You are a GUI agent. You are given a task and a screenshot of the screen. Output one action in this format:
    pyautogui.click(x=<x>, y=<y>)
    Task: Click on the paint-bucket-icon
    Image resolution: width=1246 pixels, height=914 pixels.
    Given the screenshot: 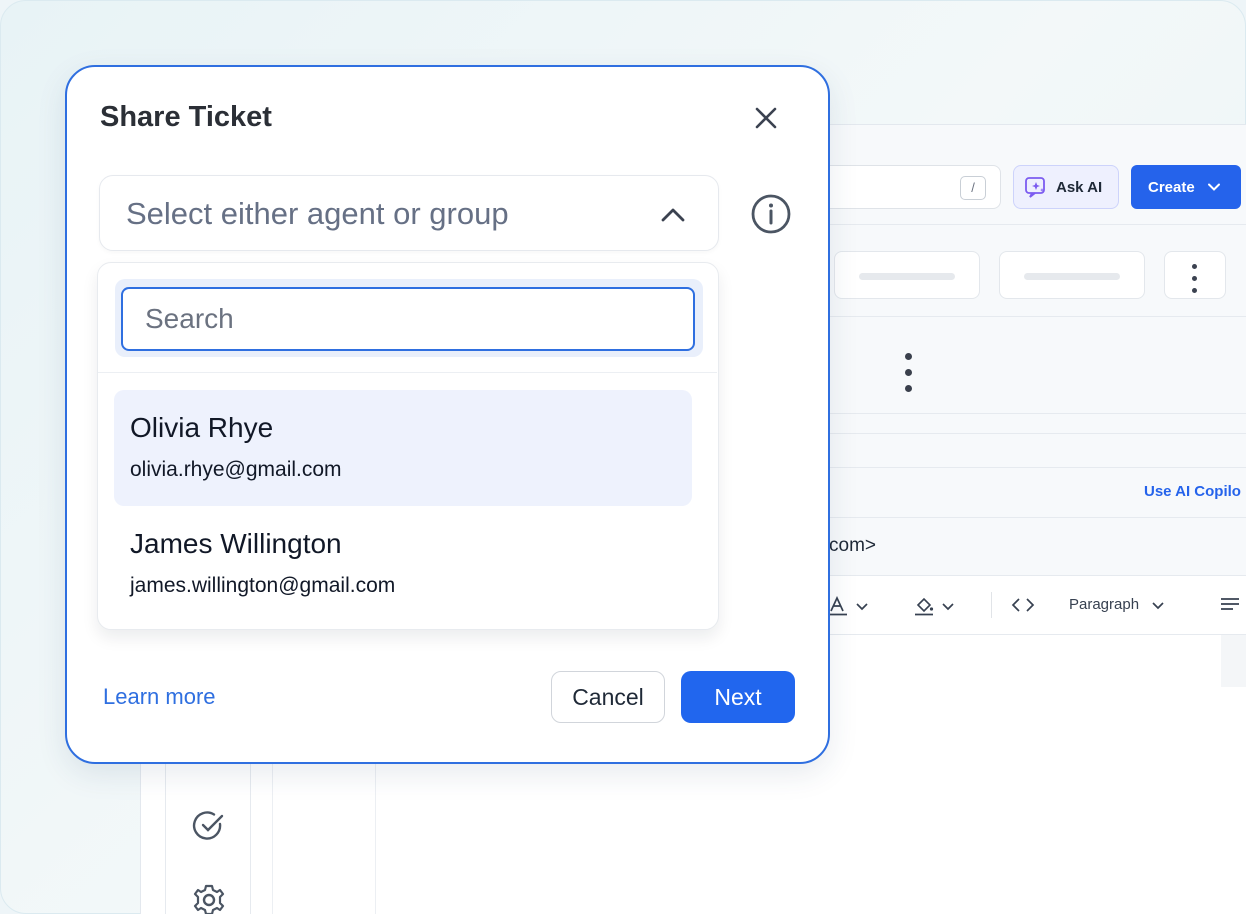 What is the action you would take?
    pyautogui.click(x=924, y=606)
    